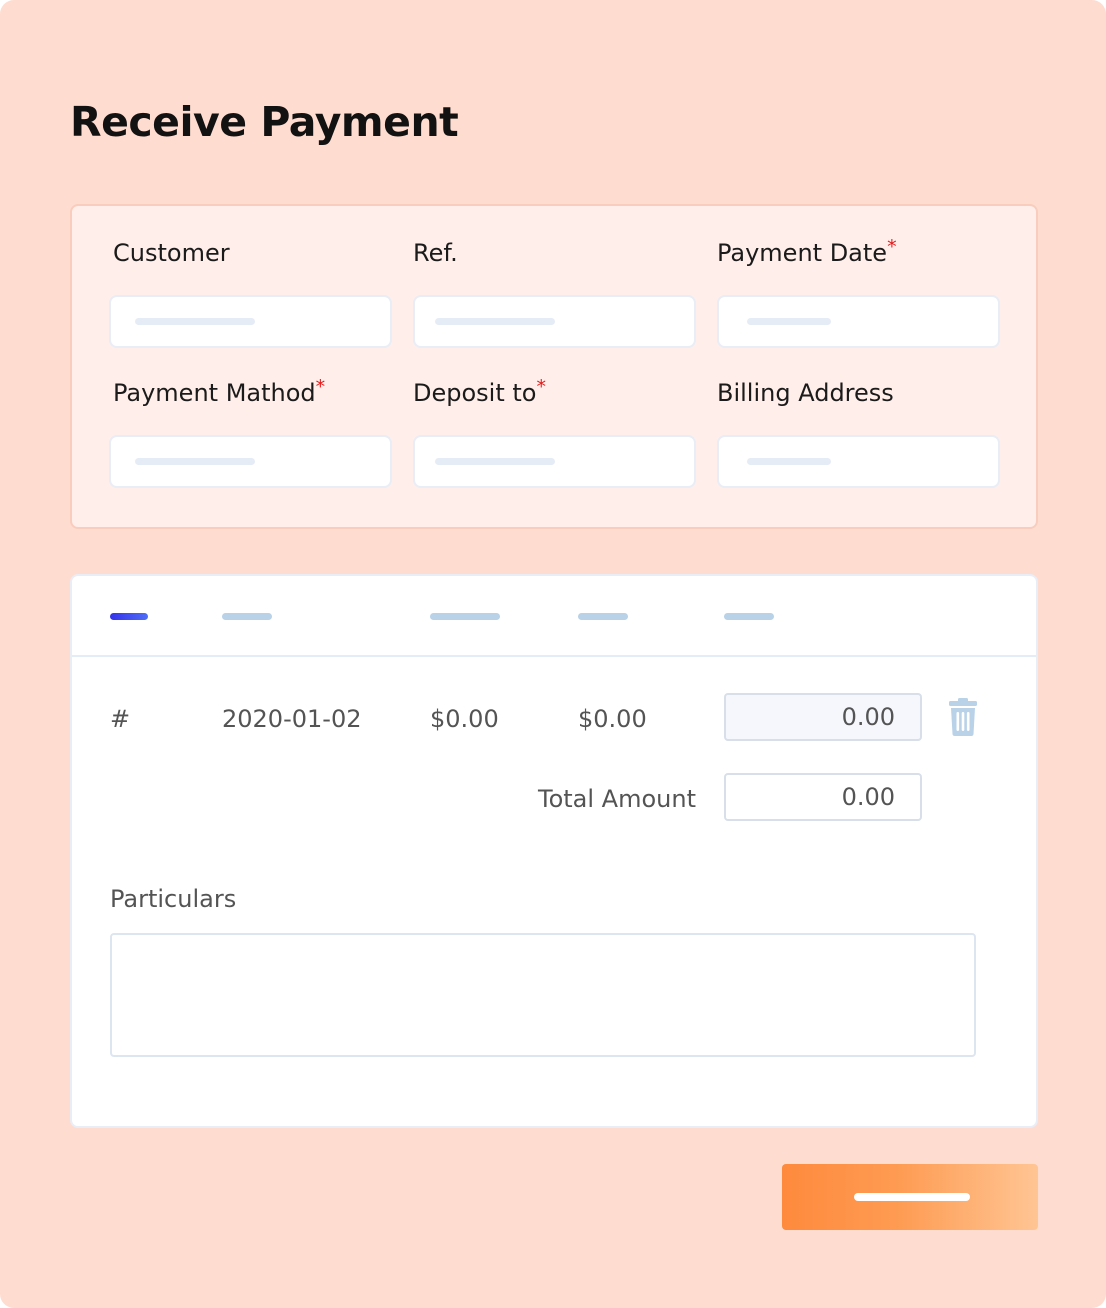  Describe the element at coordinates (858, 321) in the screenshot. I see `payment-date-input` at that location.